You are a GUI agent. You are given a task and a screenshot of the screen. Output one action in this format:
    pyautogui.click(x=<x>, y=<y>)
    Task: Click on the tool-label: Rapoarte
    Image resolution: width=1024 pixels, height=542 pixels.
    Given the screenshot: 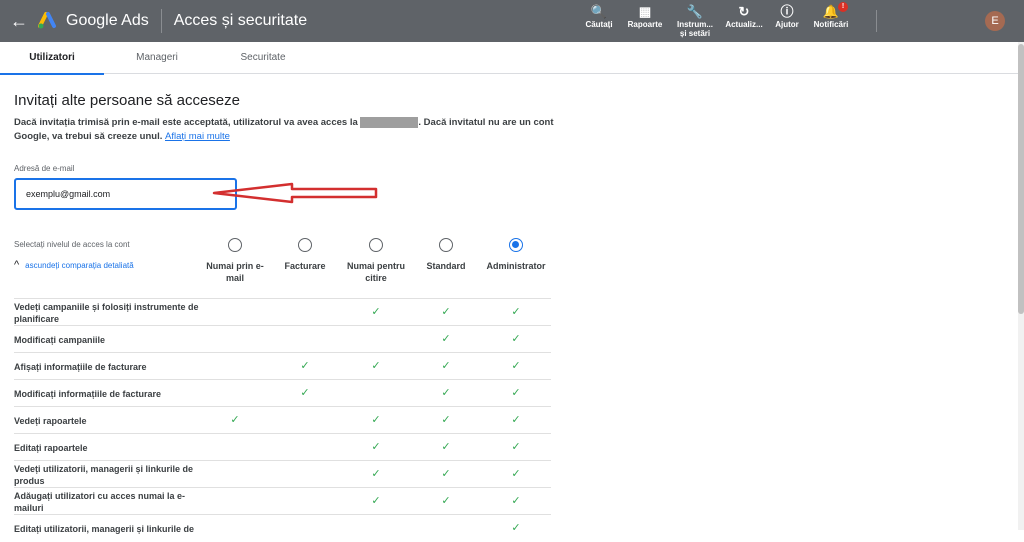 What is the action you would take?
    pyautogui.click(x=645, y=24)
    